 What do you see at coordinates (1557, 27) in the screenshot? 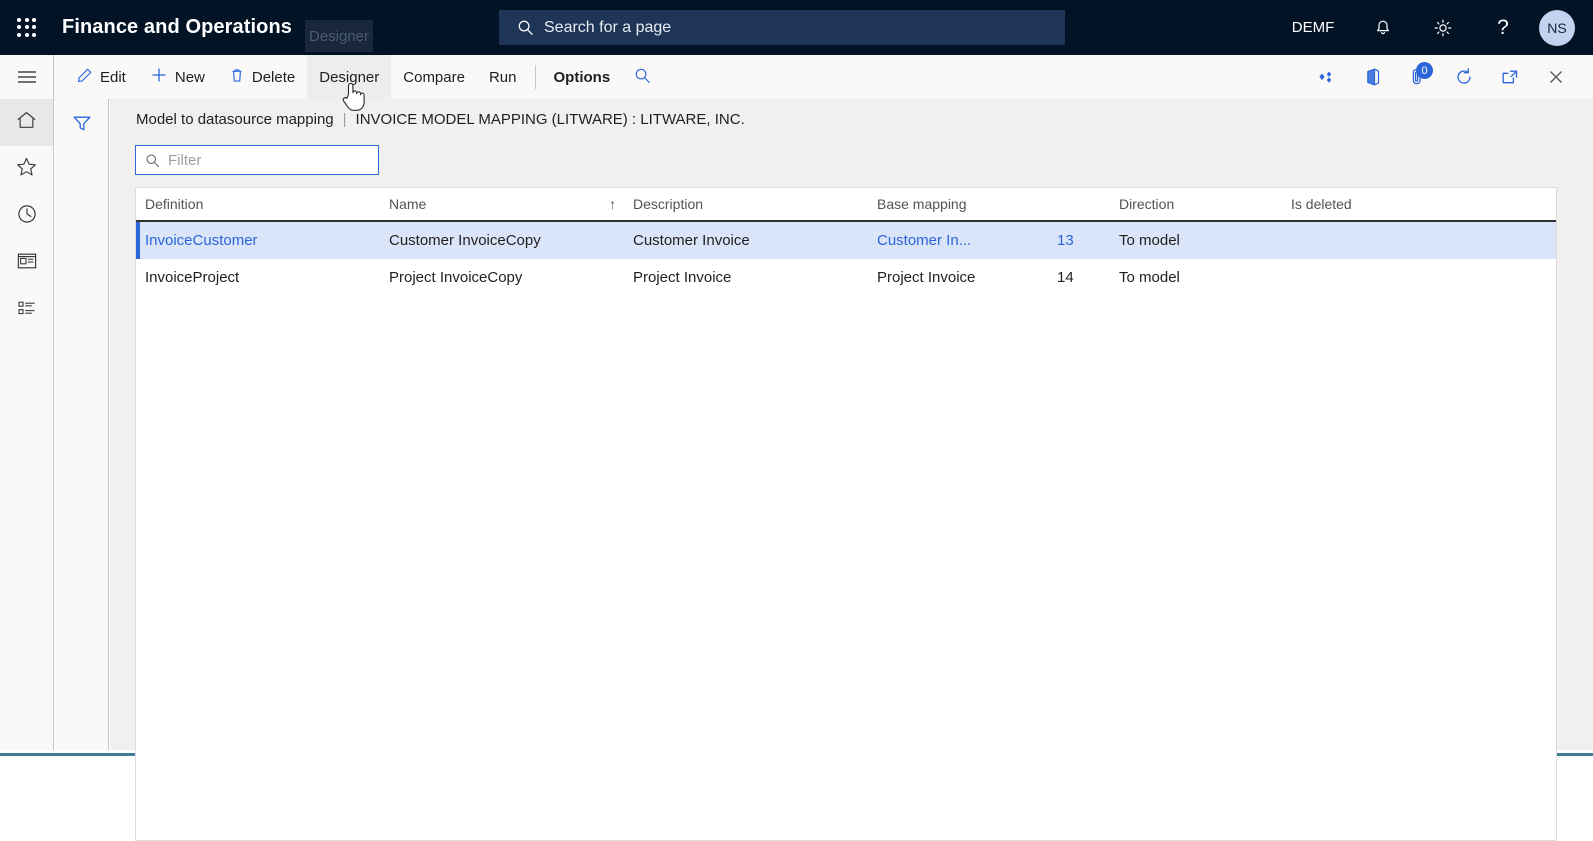
I see `avatar: NS` at bounding box center [1557, 27].